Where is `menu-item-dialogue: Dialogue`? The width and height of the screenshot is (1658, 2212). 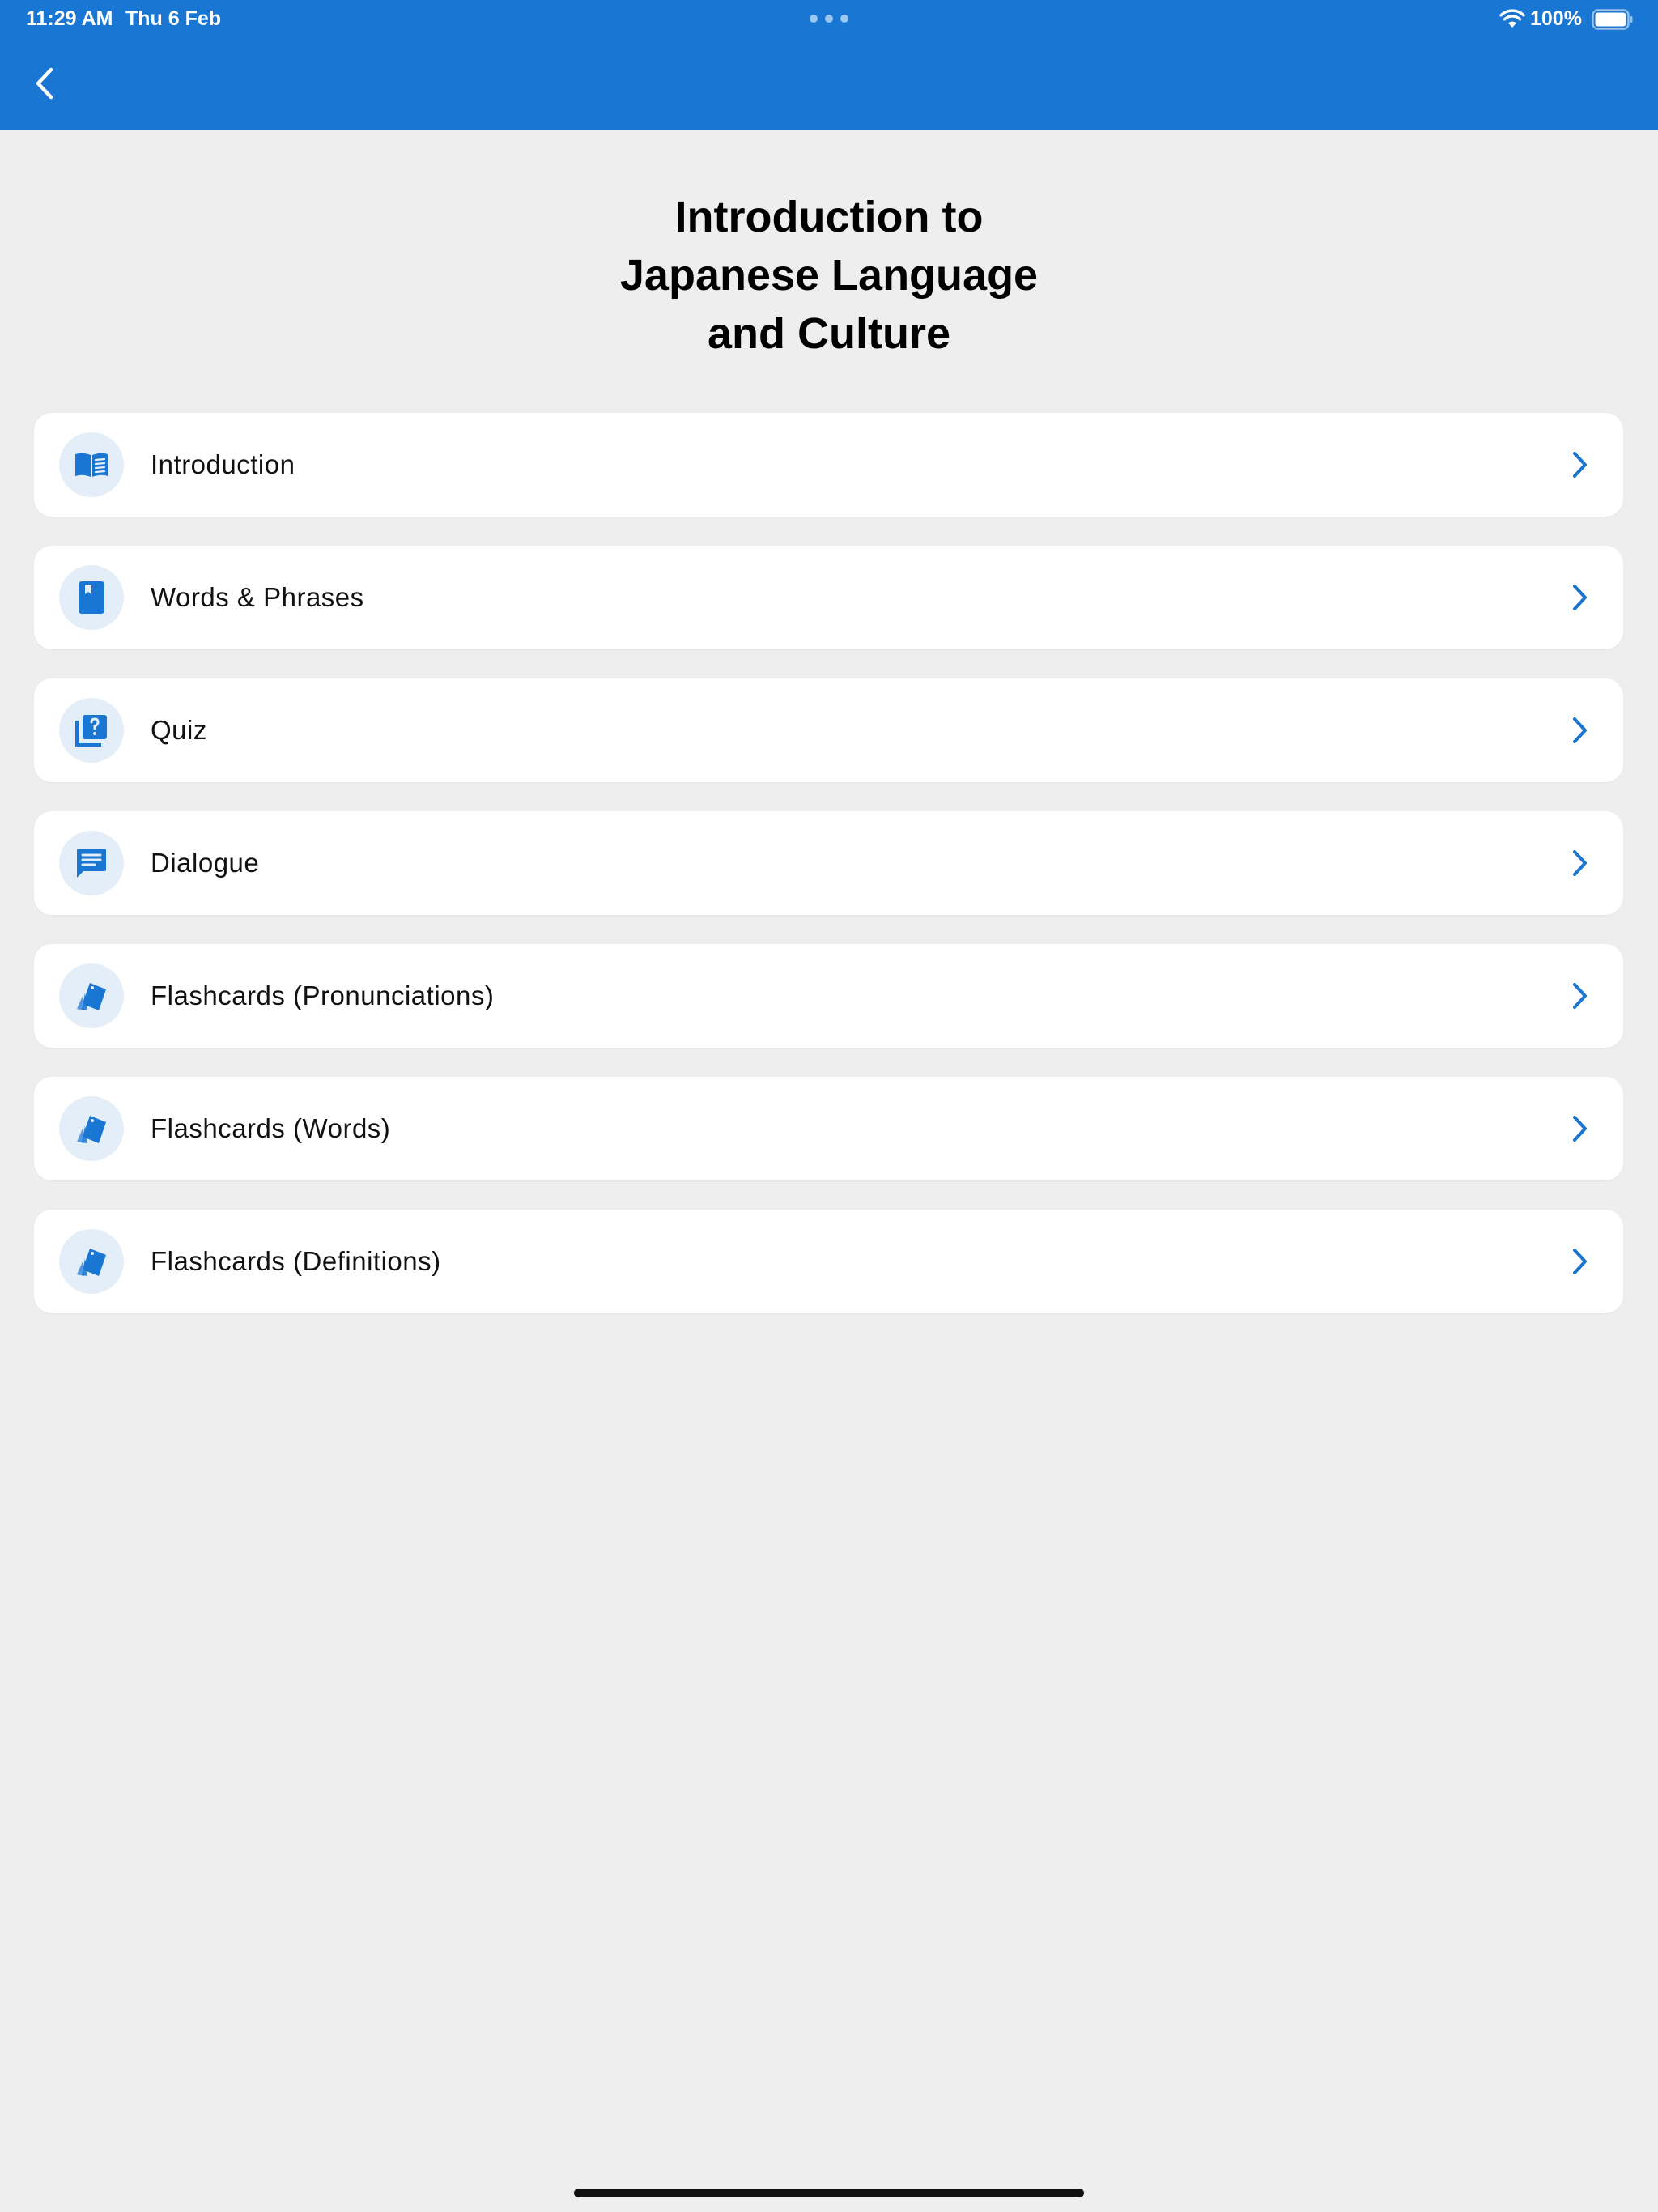
menu-item-dialogue: Dialogue is located at coordinates (828, 863).